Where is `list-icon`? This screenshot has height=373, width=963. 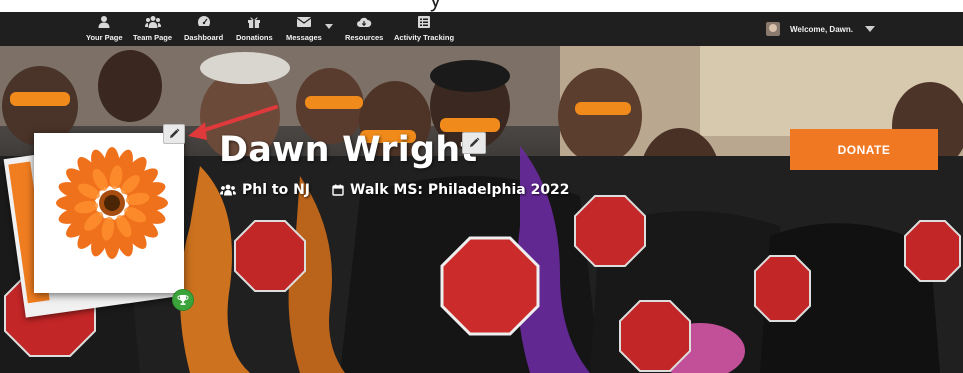
list-icon is located at coordinates (424, 22).